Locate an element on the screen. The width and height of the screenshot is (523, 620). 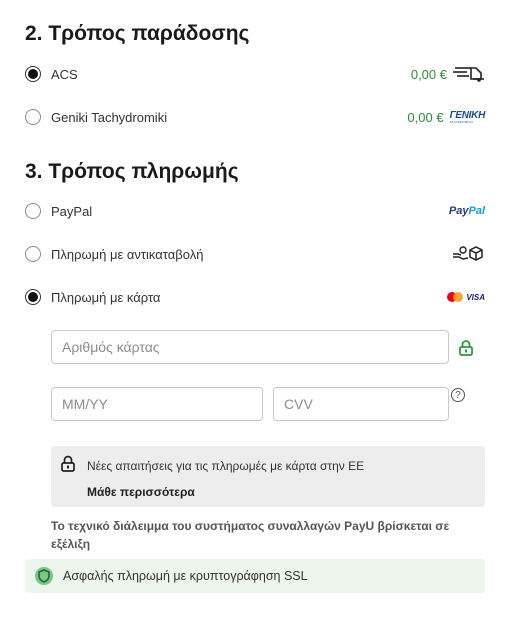
expiry-input is located at coordinates (157, 404).